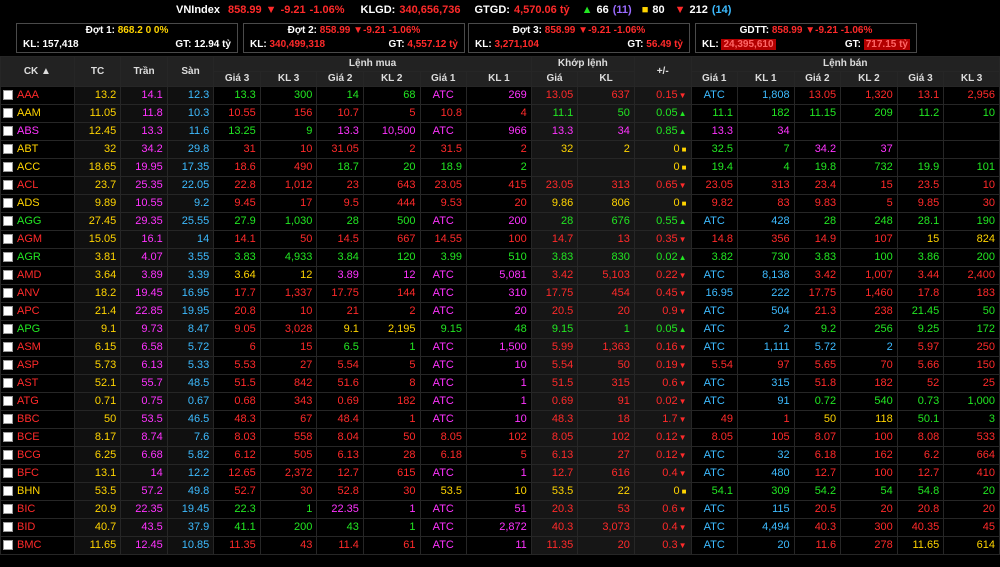  Describe the element at coordinates (37, 275) in the screenshot. I see `symbol-cell: AMD` at that location.